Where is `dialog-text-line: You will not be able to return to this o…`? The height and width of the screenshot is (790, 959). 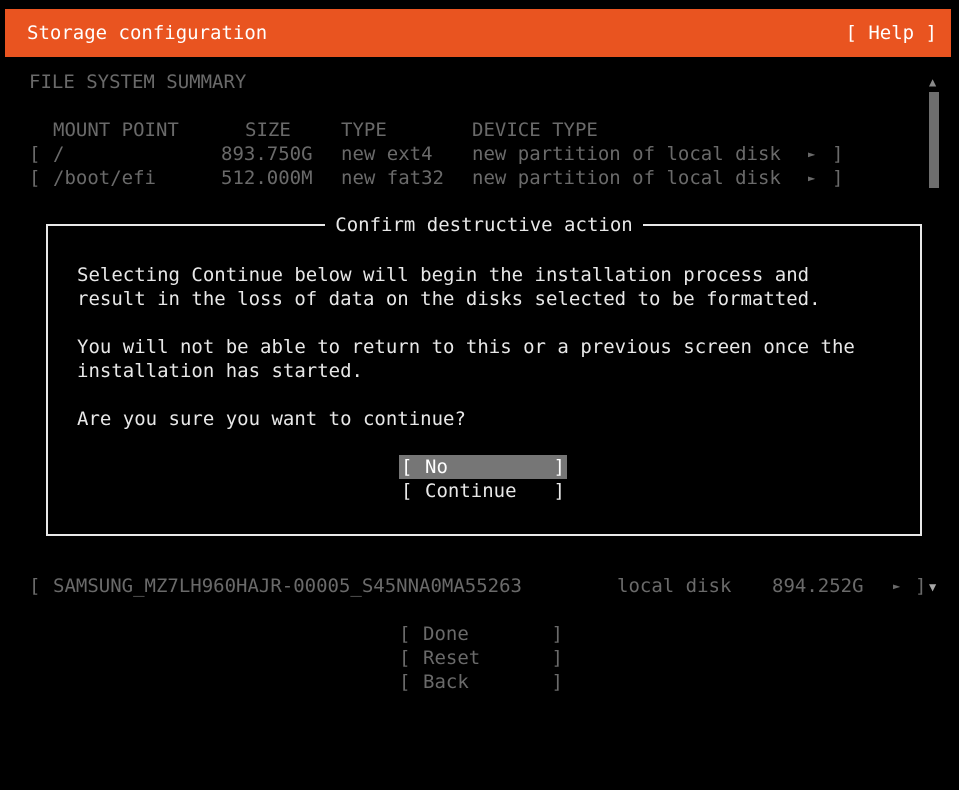 dialog-text-line: You will not be able to return to this o… is located at coordinates (466, 347).